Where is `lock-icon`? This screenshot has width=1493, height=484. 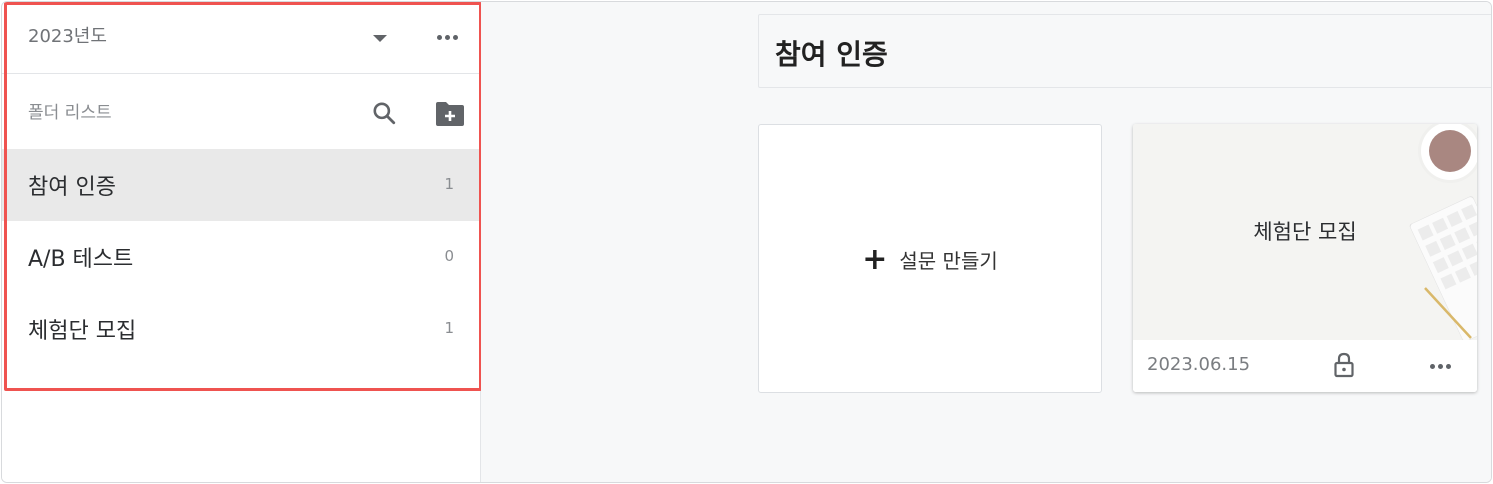 lock-icon is located at coordinates (1344, 365).